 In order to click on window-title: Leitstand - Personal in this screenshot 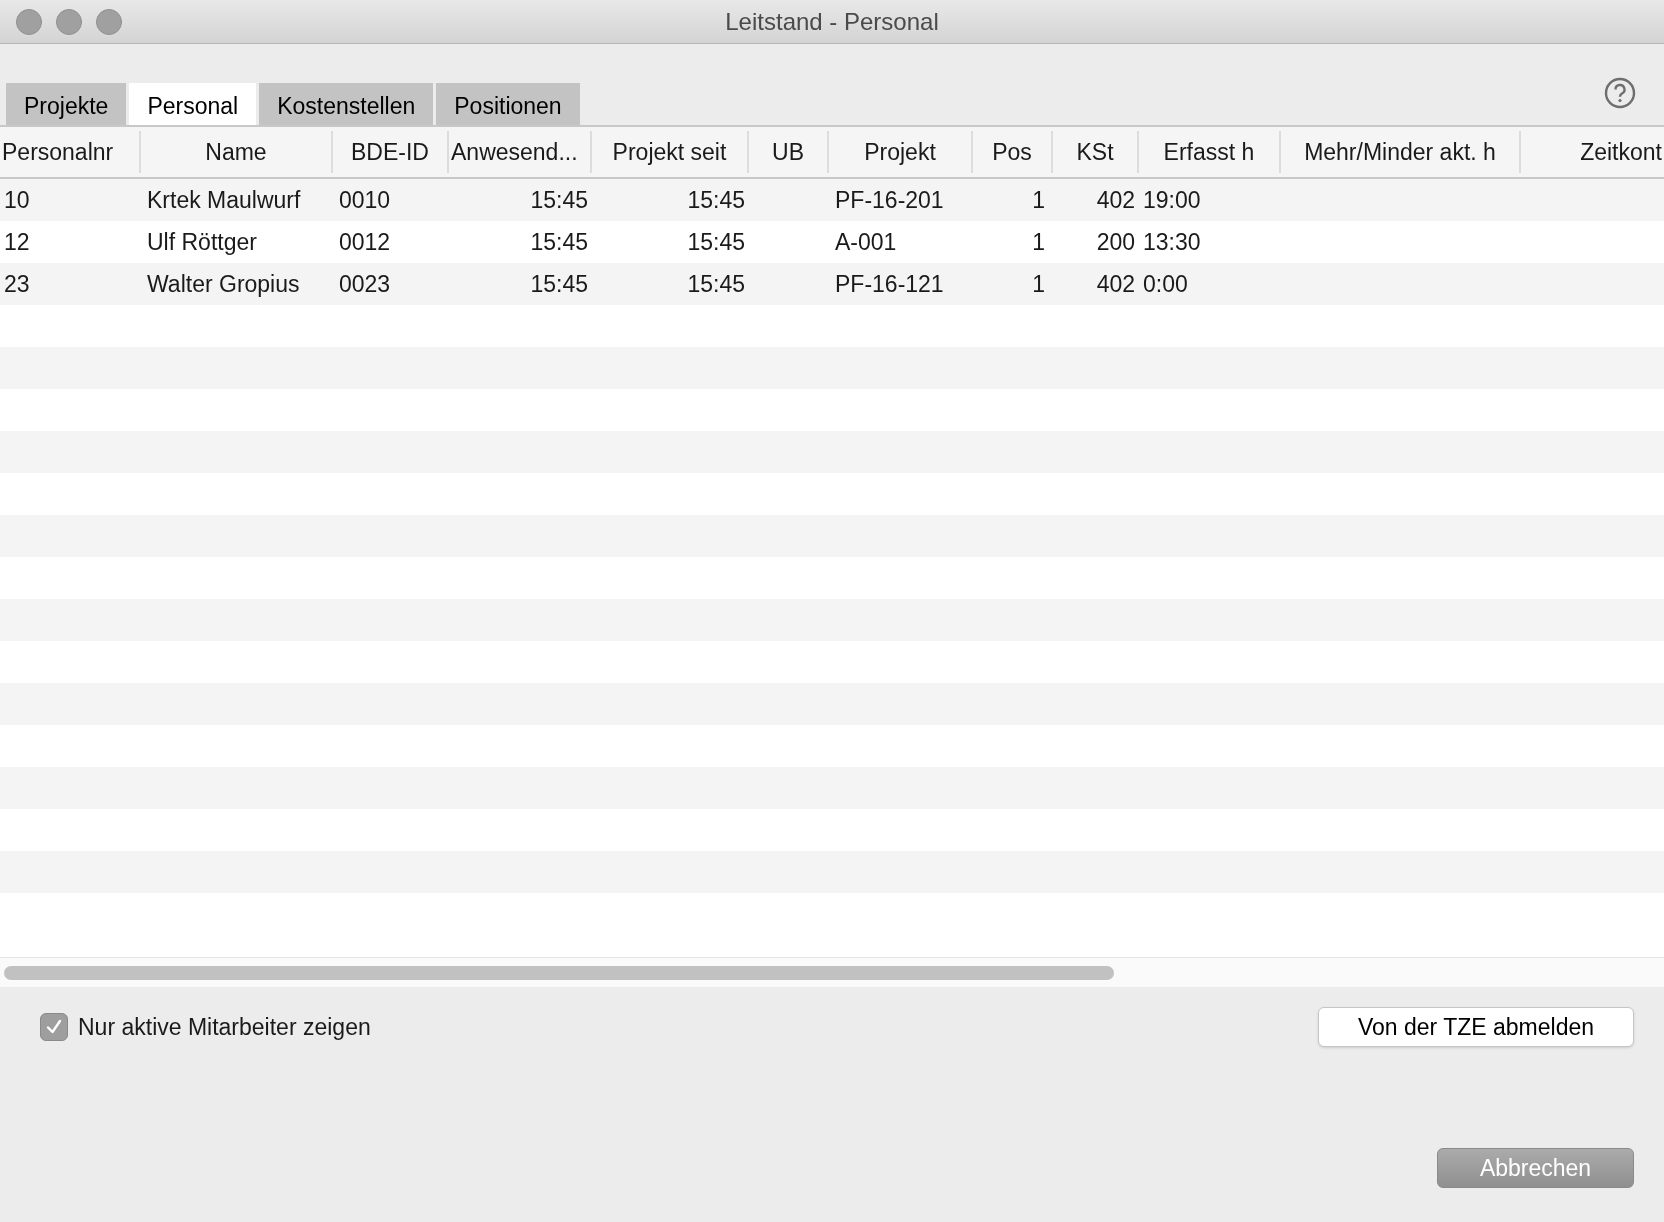, I will do `click(832, 21)`.